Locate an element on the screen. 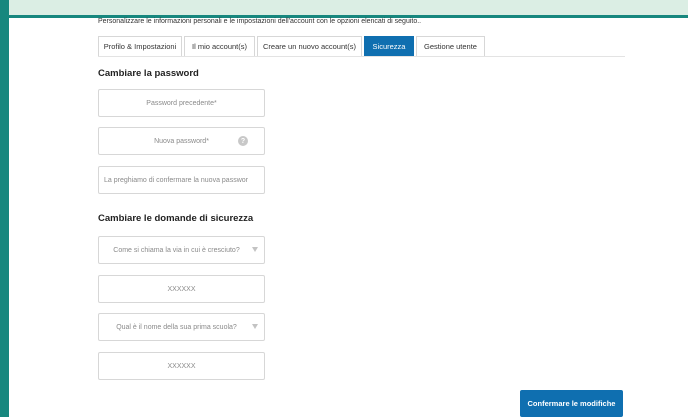 The image size is (688, 417). tab-user-management: Gestione utente is located at coordinates (450, 46).